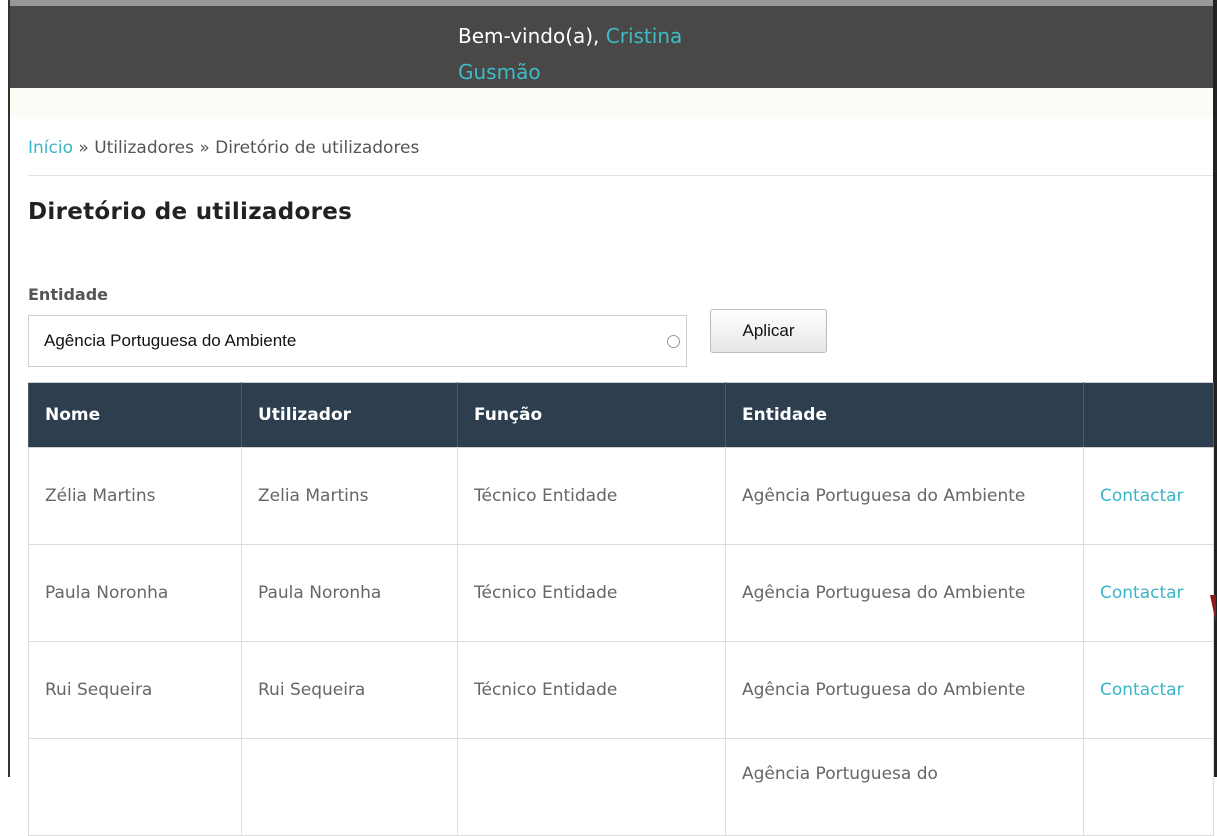 The image size is (1217, 836). Describe the element at coordinates (611, 103) in the screenshot. I see `header-spacer` at that location.